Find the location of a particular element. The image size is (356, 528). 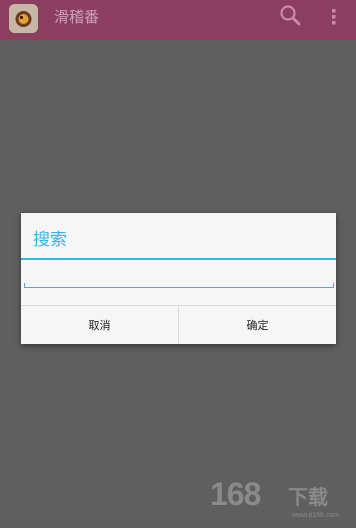

site-watermark: 168 下载 www.it168.com is located at coordinates (276, 499).